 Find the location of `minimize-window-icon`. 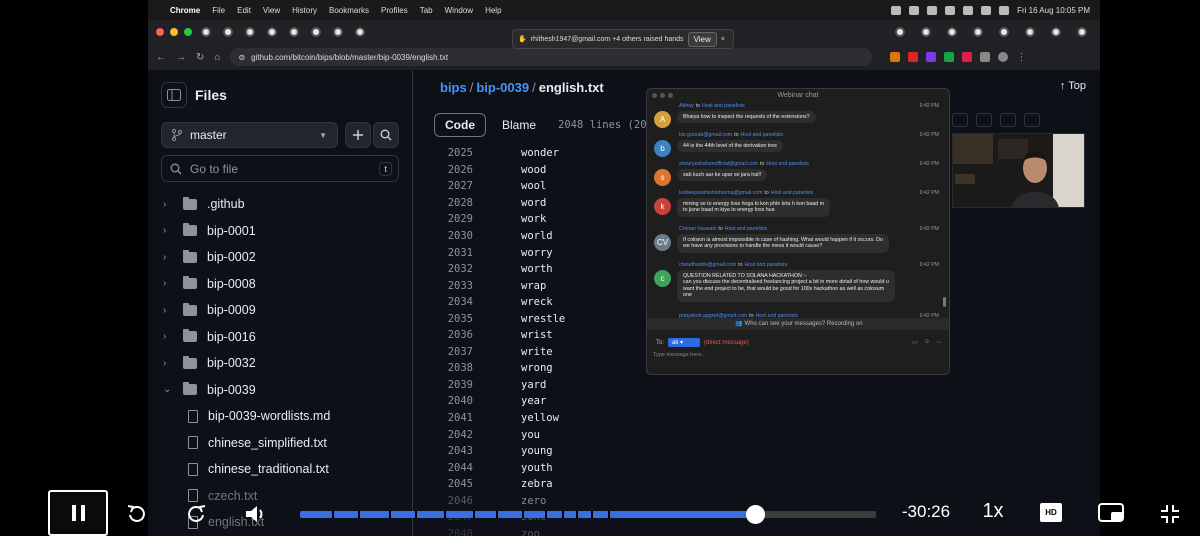

minimize-window-icon is located at coordinates (174, 32).